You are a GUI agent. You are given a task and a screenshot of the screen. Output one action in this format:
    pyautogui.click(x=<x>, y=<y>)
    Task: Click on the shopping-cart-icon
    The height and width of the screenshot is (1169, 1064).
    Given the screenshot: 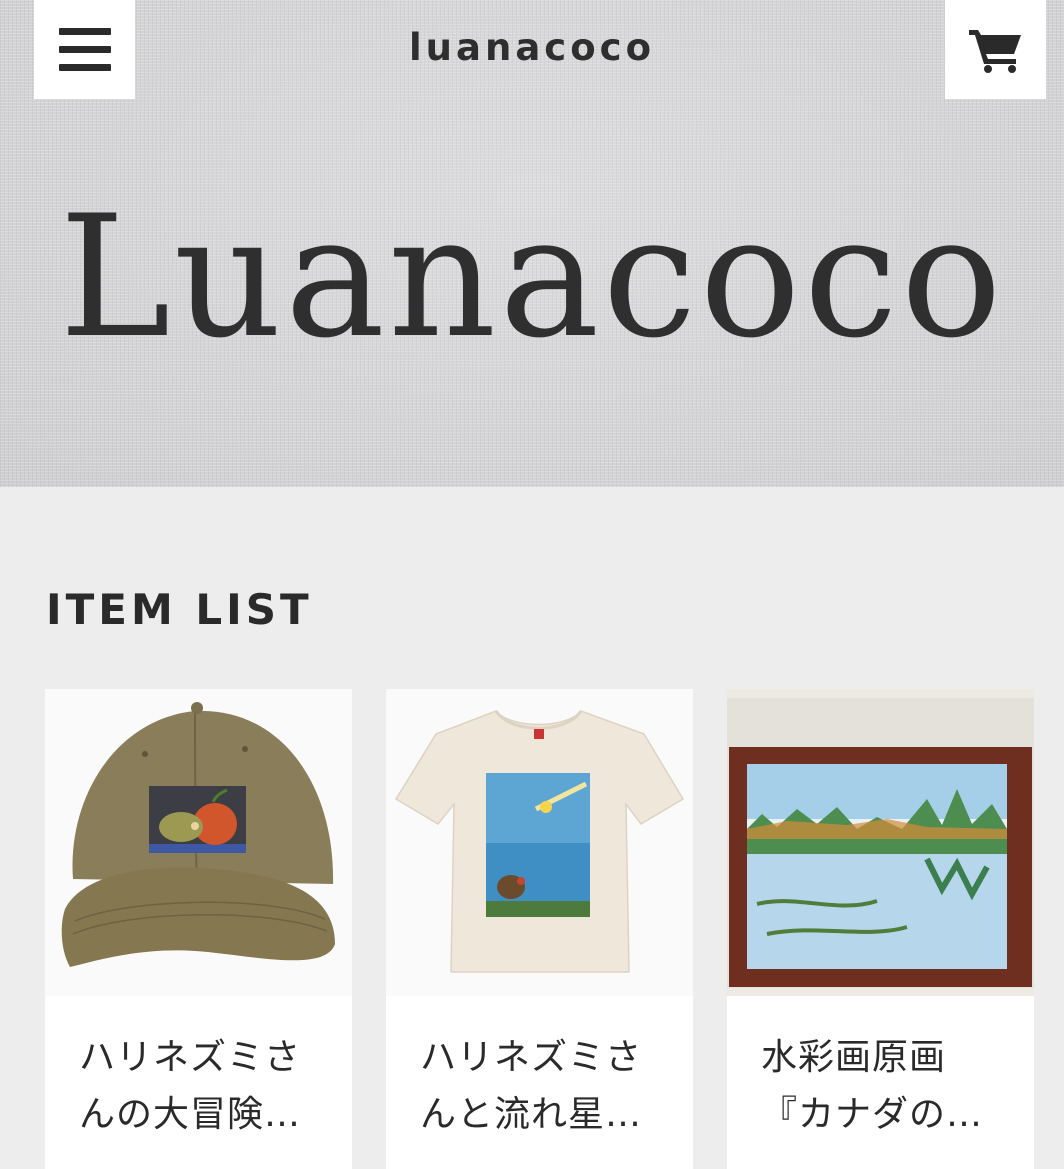 What is the action you would take?
    pyautogui.click(x=994, y=51)
    